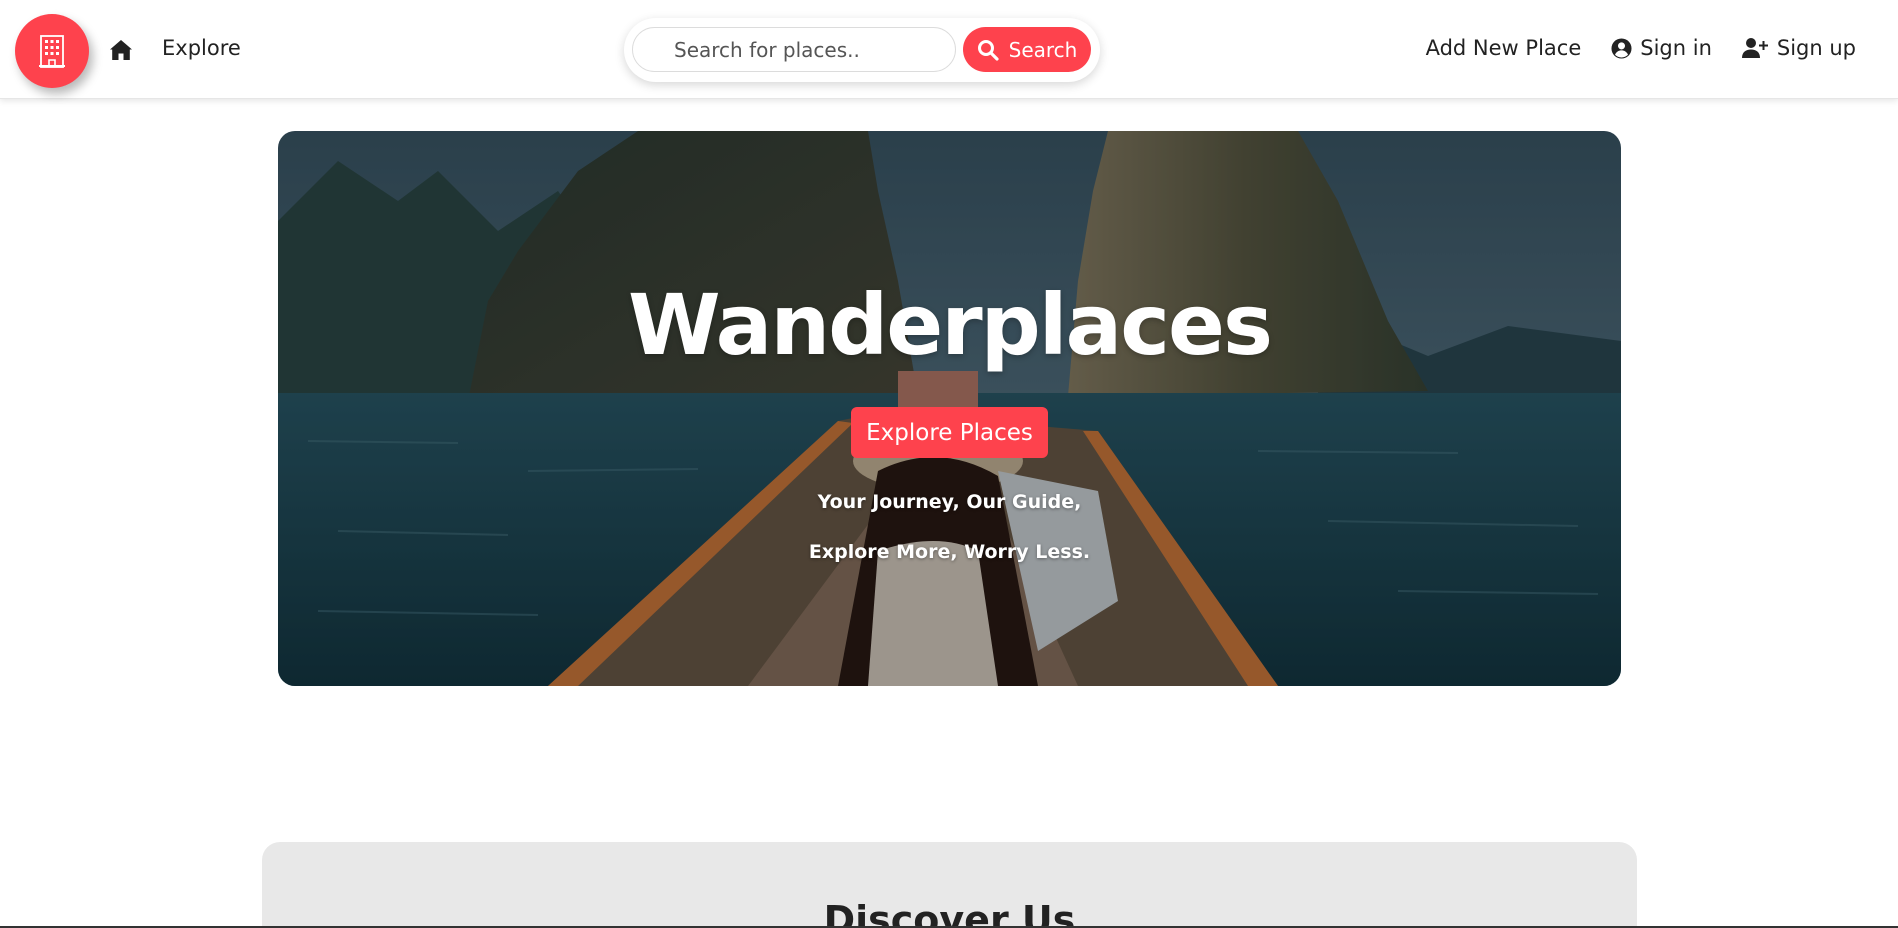  I want to click on search-button-label: Search, so click(1043, 49).